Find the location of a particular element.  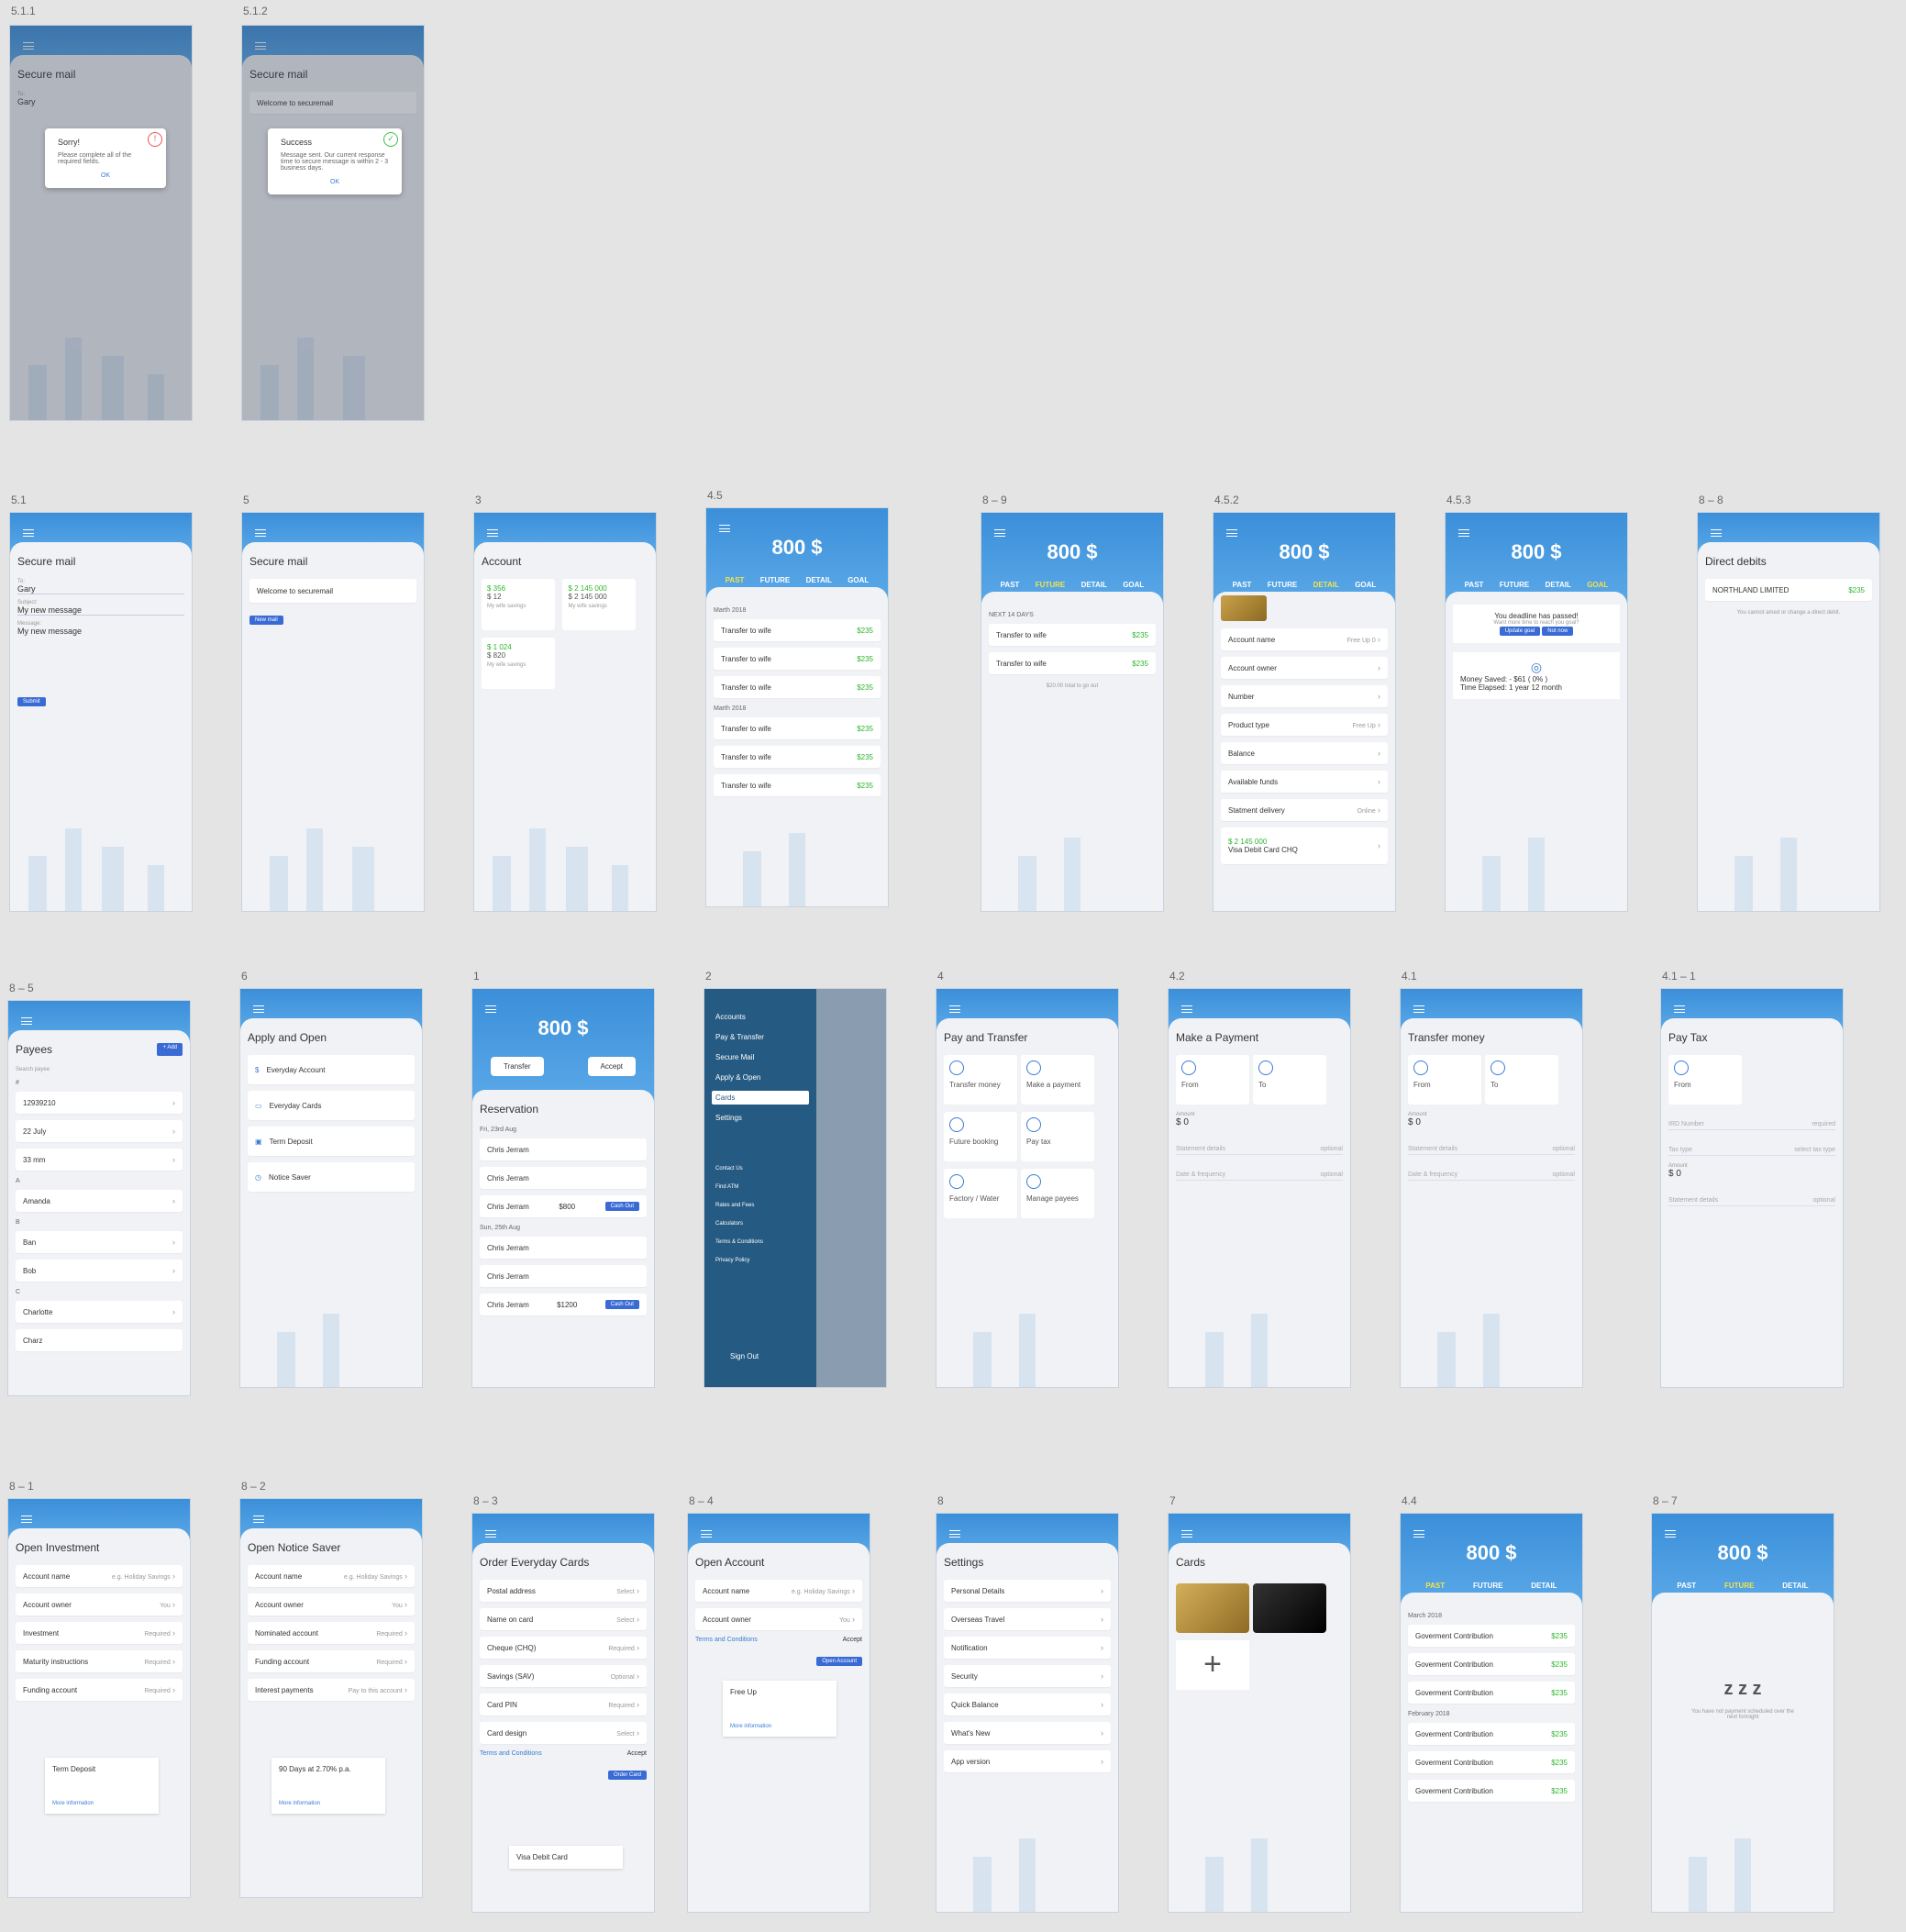

manage-payees-tile: Manage payees is located at coordinates (1057, 1193).